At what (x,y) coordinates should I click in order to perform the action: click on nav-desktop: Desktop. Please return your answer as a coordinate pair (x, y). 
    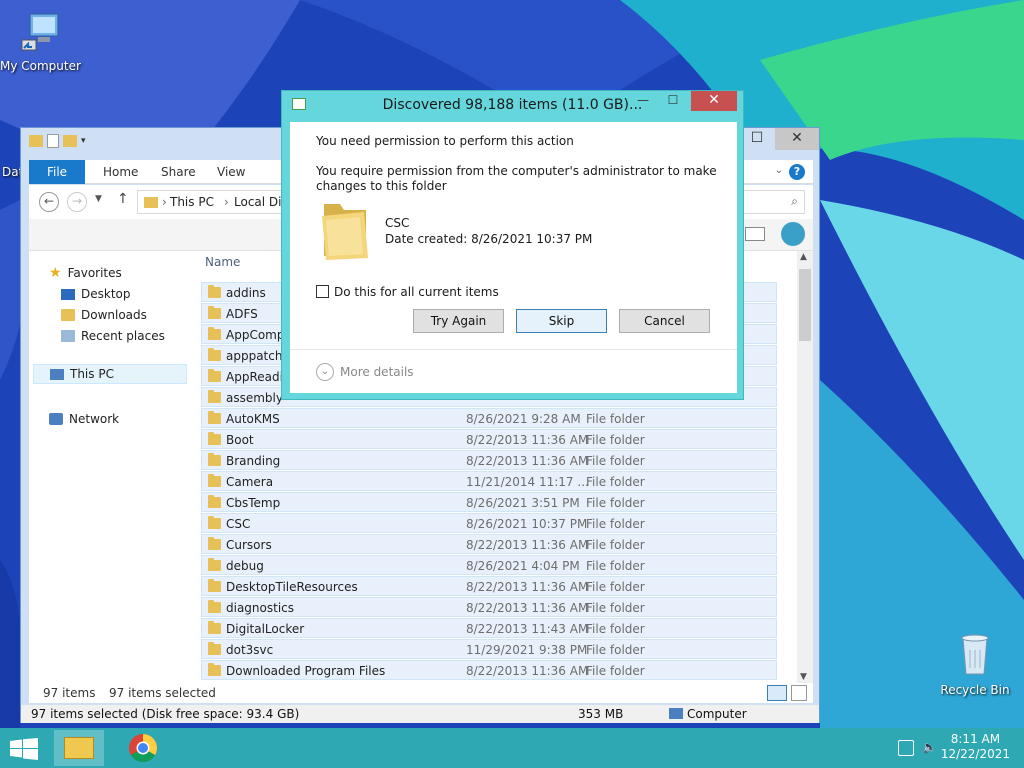
    Looking at the image, I should click on (96, 294).